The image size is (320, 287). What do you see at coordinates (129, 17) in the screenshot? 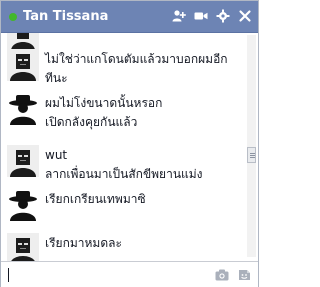
I see `chat-titlebar: Tan Tissana` at bounding box center [129, 17].